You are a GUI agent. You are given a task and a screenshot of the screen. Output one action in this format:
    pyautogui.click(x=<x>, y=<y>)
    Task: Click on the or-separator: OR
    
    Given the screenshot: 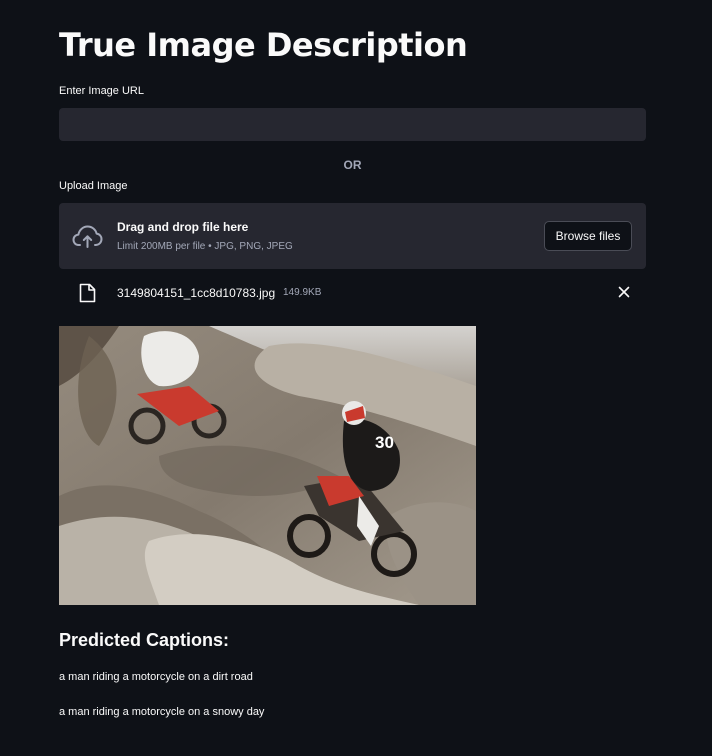 What is the action you would take?
    pyautogui.click(x=352, y=165)
    